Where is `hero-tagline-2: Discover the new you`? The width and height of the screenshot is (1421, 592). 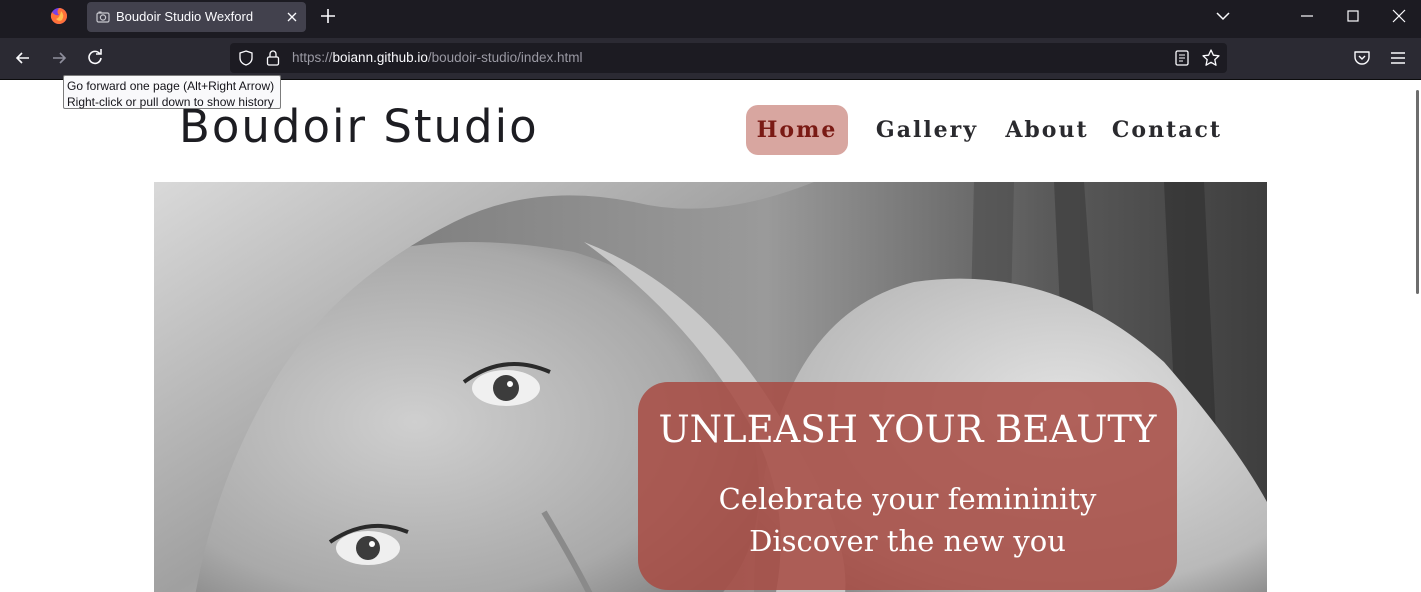
hero-tagline-2: Discover the new you is located at coordinates (907, 541).